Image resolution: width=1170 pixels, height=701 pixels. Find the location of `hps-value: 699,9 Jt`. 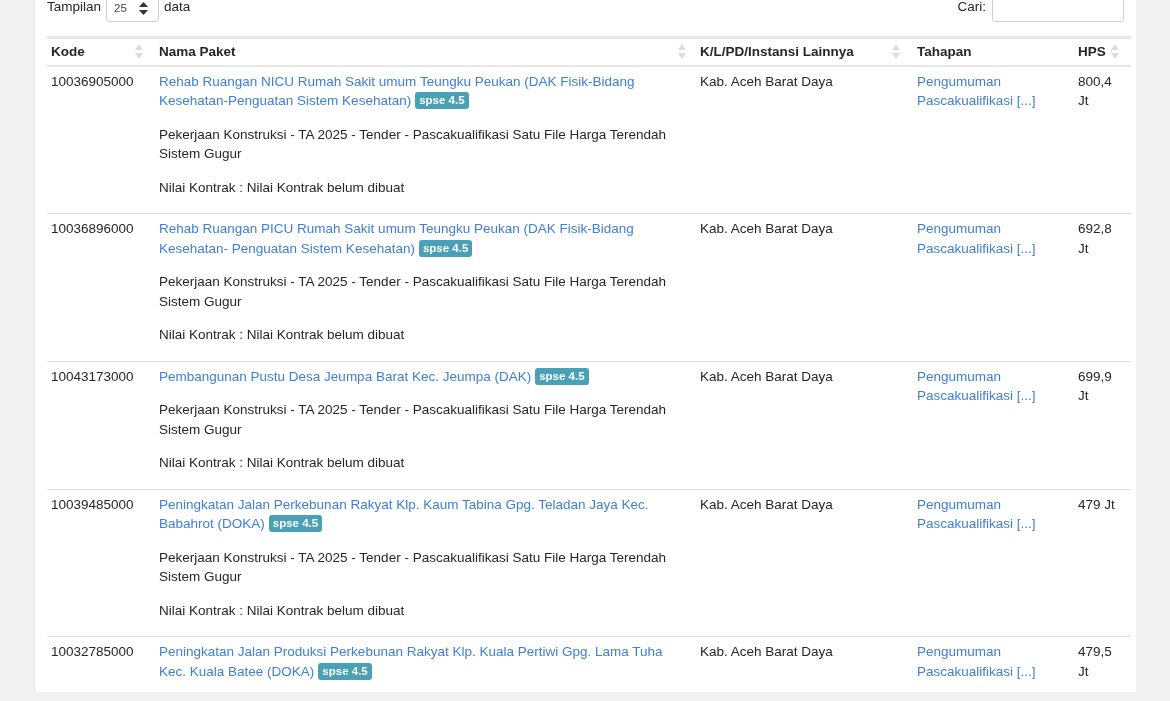

hps-value: 699,9 Jt is located at coordinates (1095, 385).